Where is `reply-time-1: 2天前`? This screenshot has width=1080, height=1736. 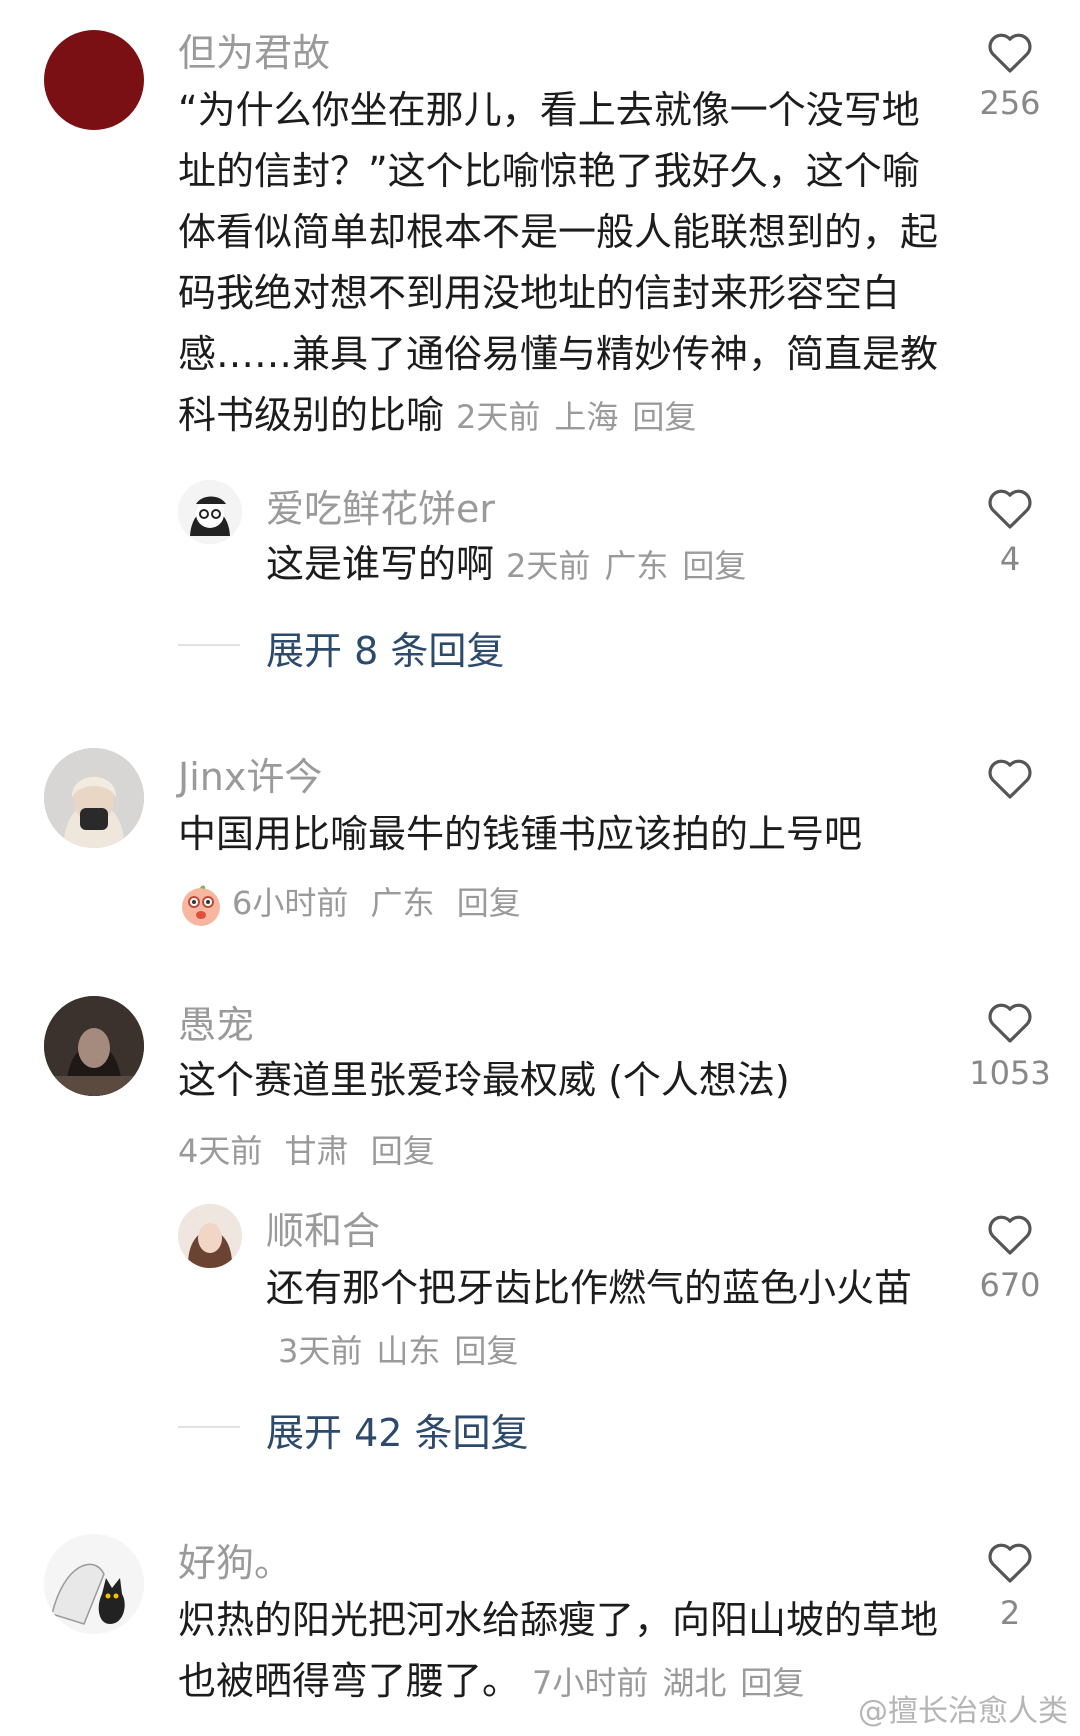 reply-time-1: 2天前 is located at coordinates (548, 566).